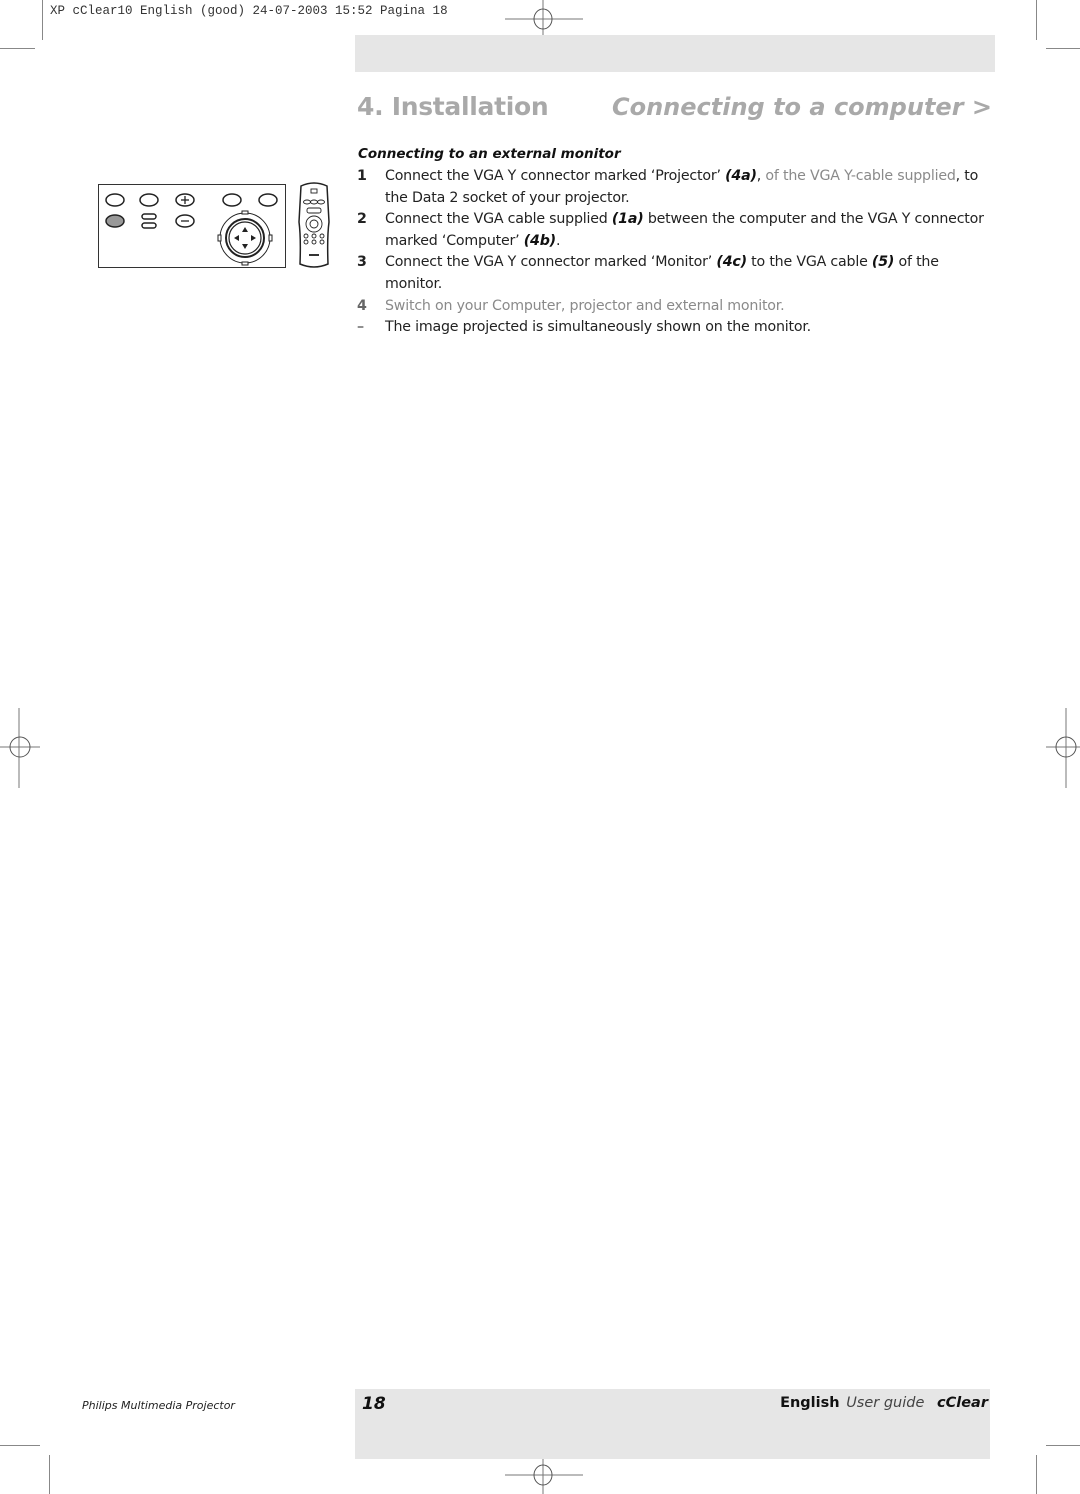 This screenshot has height=1494, width=1080. Describe the element at coordinates (149, 216) in the screenshot. I see `lamp-indicator-icon` at that location.